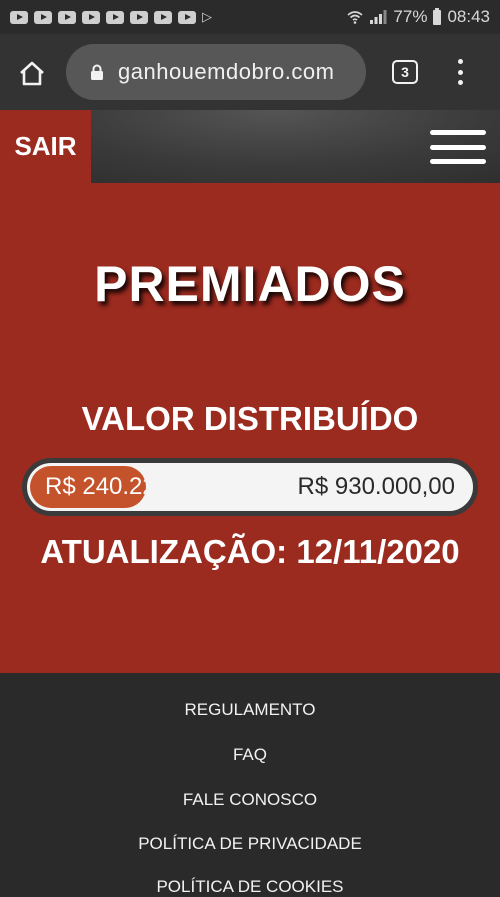 The height and width of the screenshot is (897, 500). What do you see at coordinates (437, 16) in the screenshot?
I see `battery-icon` at bounding box center [437, 16].